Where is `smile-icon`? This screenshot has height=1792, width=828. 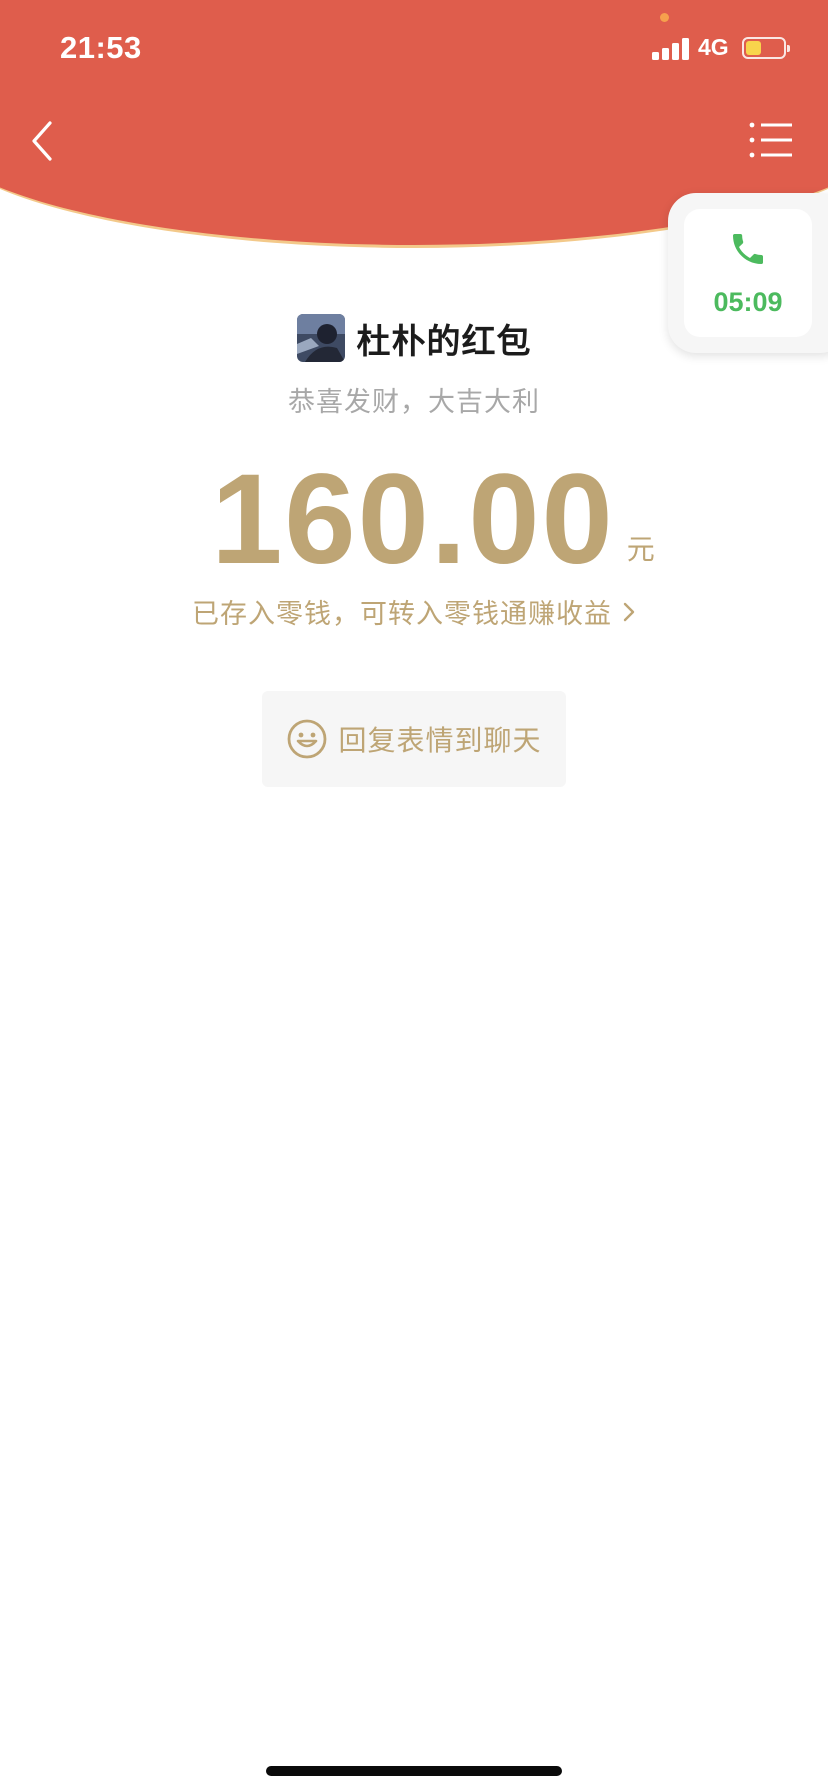 smile-icon is located at coordinates (307, 739).